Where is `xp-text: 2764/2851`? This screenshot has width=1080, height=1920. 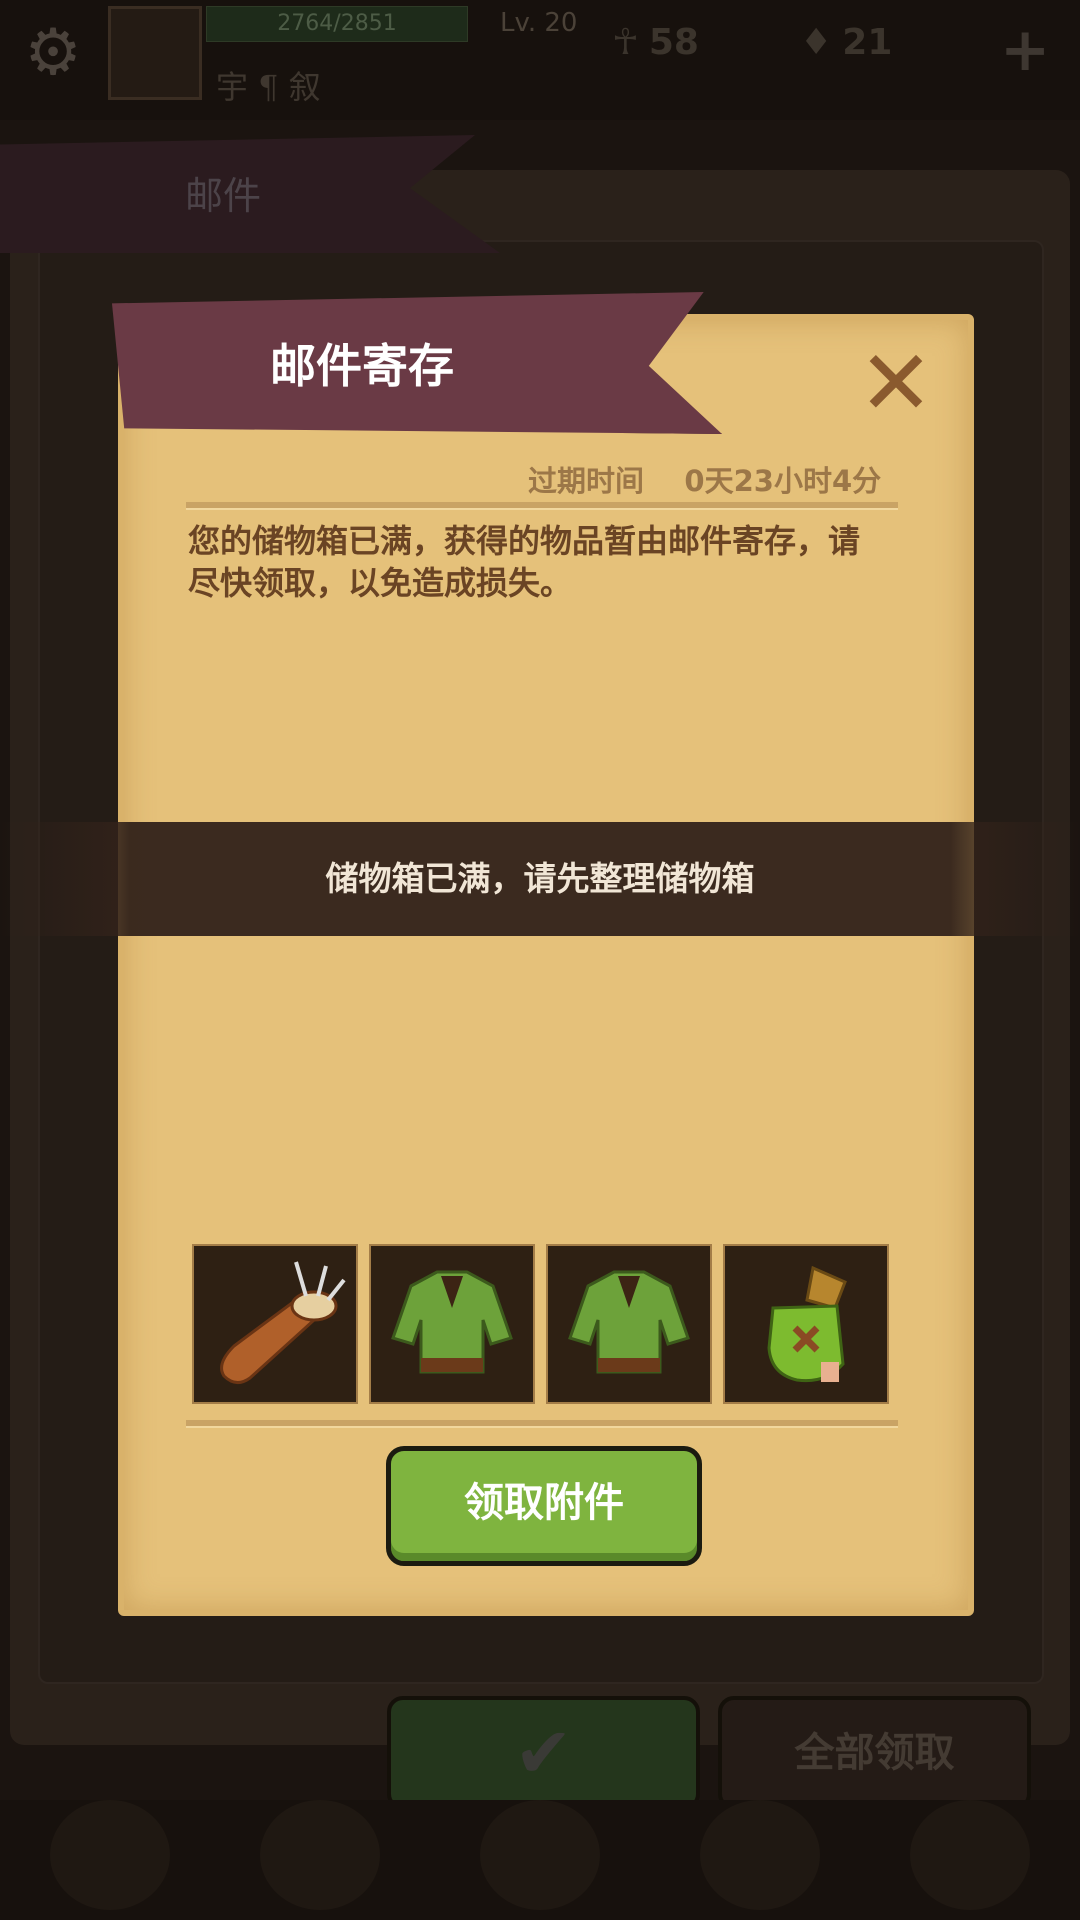
xp-text: 2764/2851 is located at coordinates (337, 23).